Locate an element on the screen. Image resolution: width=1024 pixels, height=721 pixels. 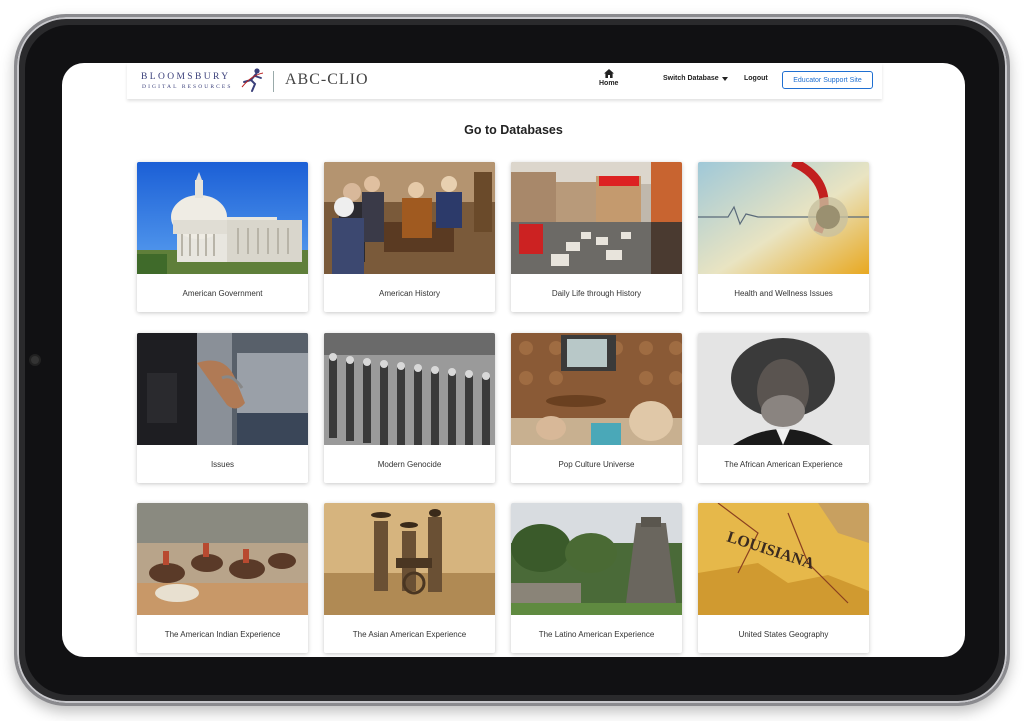
card-label: Daily Life through History is located at coordinates (596, 293).